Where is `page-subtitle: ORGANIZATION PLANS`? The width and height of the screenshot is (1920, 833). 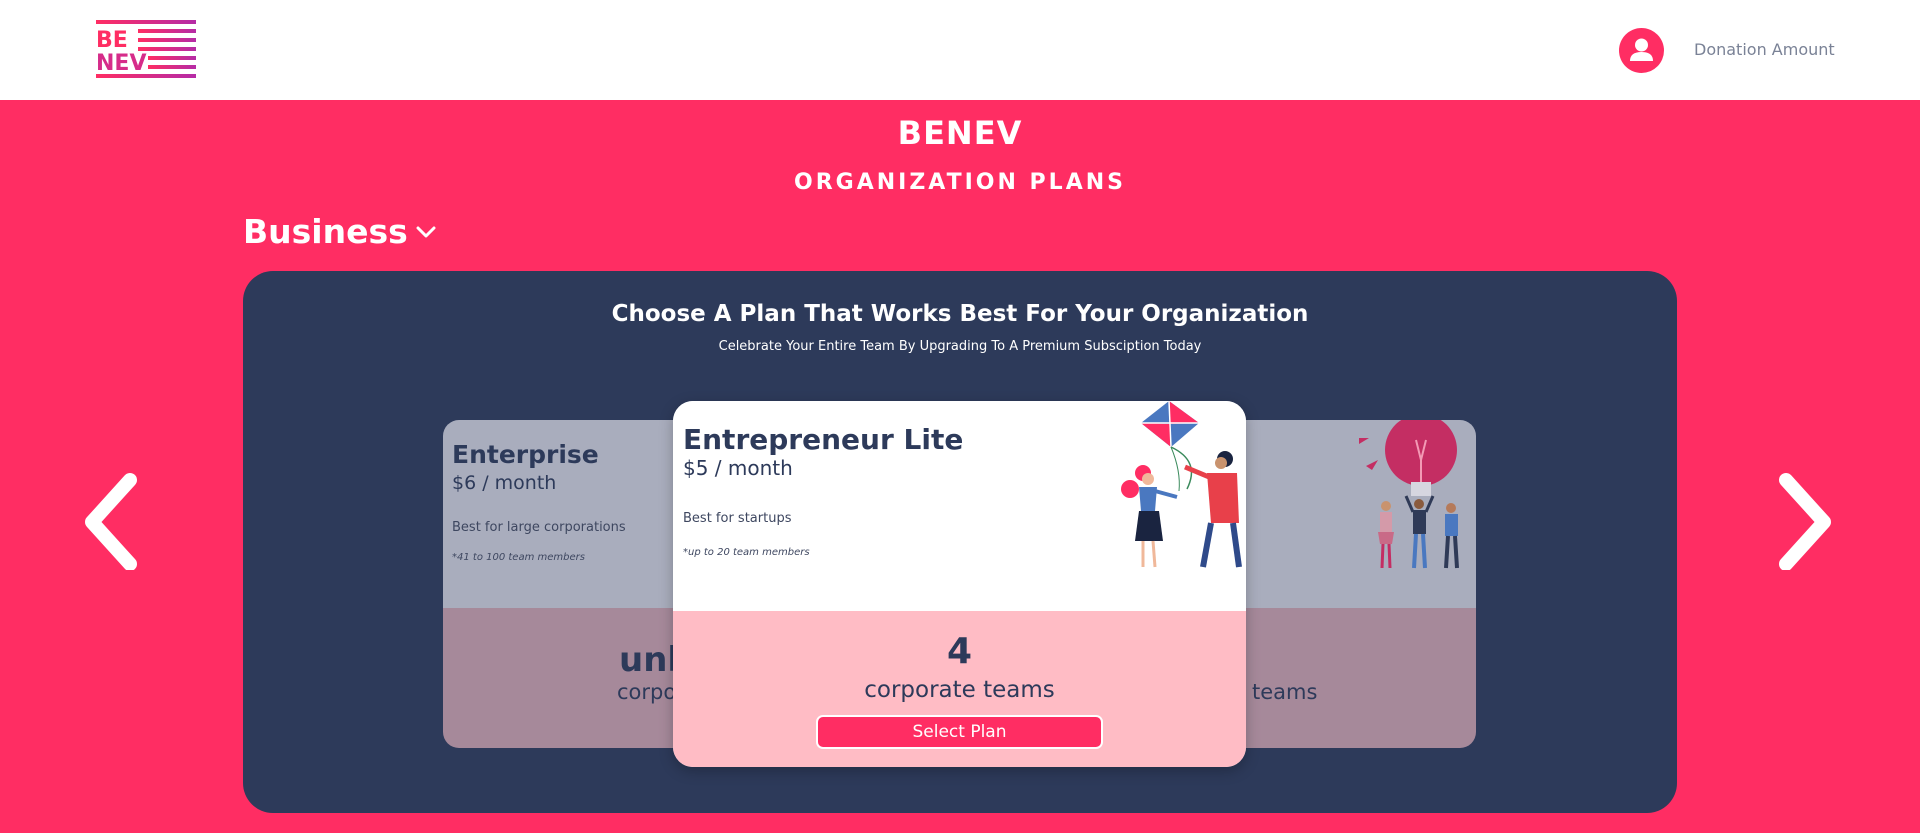
page-subtitle: ORGANIZATION PLANS is located at coordinates (960, 182).